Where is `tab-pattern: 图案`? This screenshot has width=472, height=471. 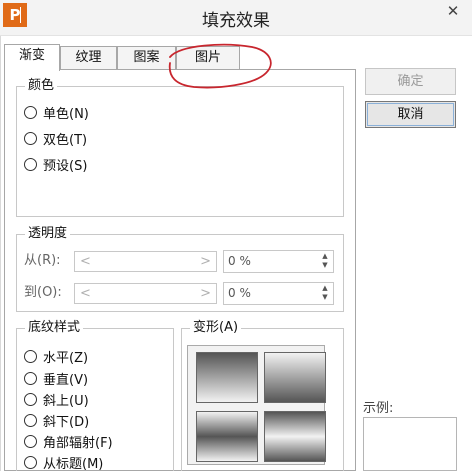 tab-pattern: 图案 is located at coordinates (146, 58).